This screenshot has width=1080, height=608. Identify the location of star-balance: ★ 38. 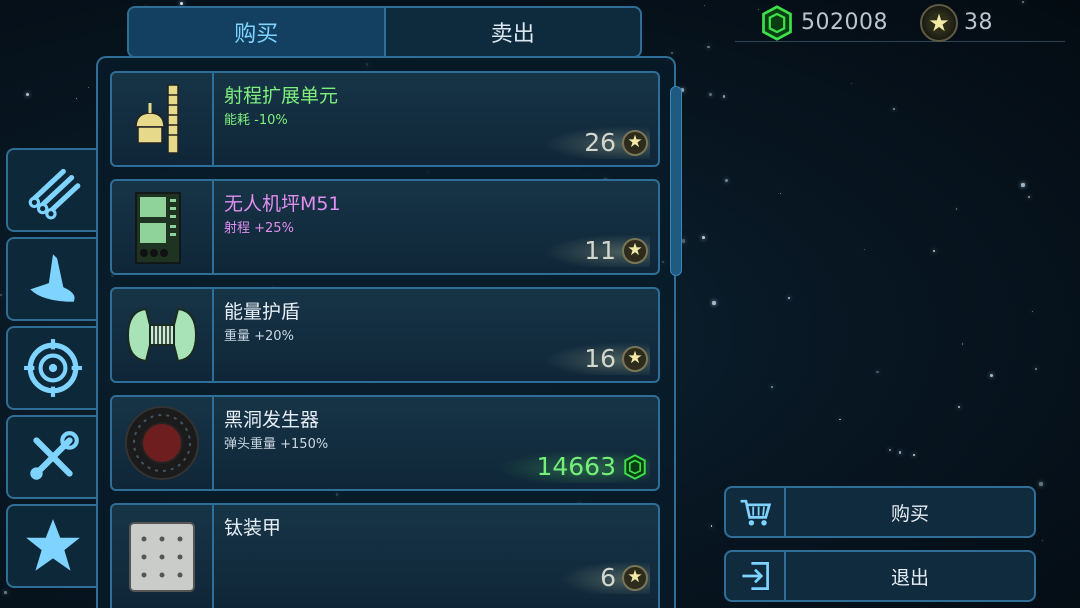
(952, 22).